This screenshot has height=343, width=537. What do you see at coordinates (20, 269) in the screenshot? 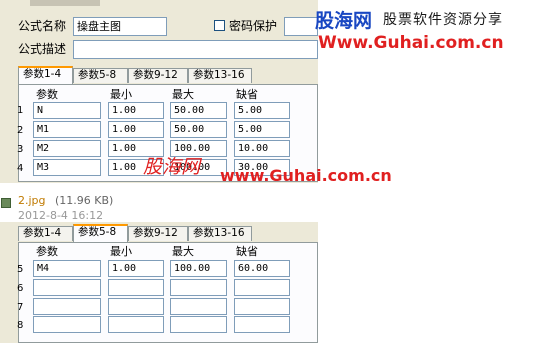
I see `row-number: 5` at bounding box center [20, 269].